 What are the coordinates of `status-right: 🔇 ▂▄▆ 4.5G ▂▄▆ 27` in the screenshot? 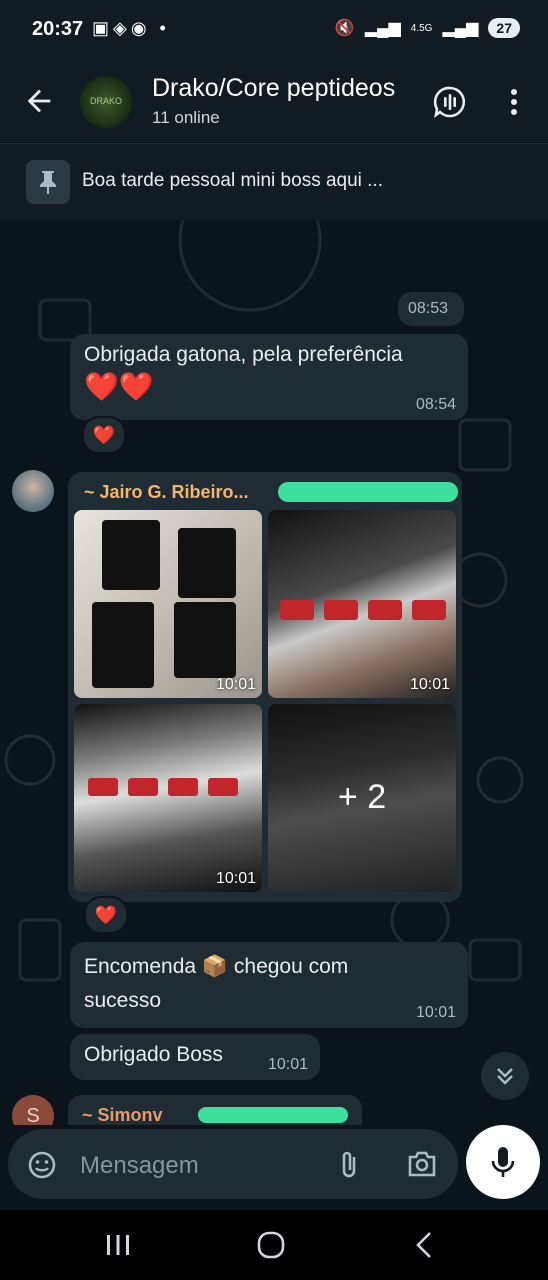 It's located at (427, 28).